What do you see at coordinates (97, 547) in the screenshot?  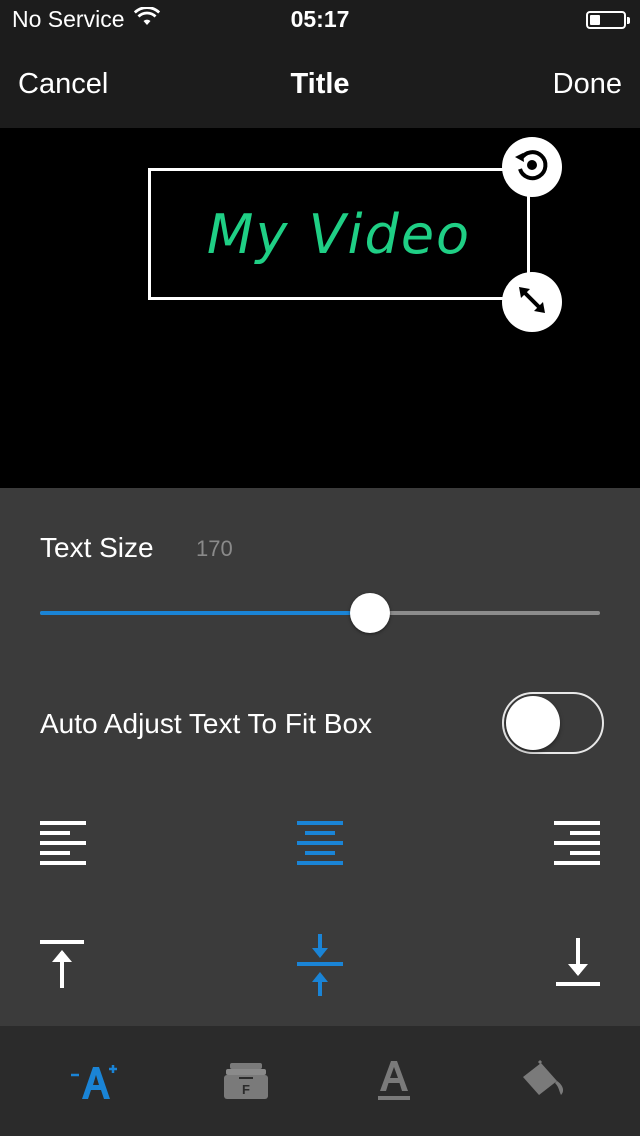 I see `text-size-label: Text Size` at bounding box center [97, 547].